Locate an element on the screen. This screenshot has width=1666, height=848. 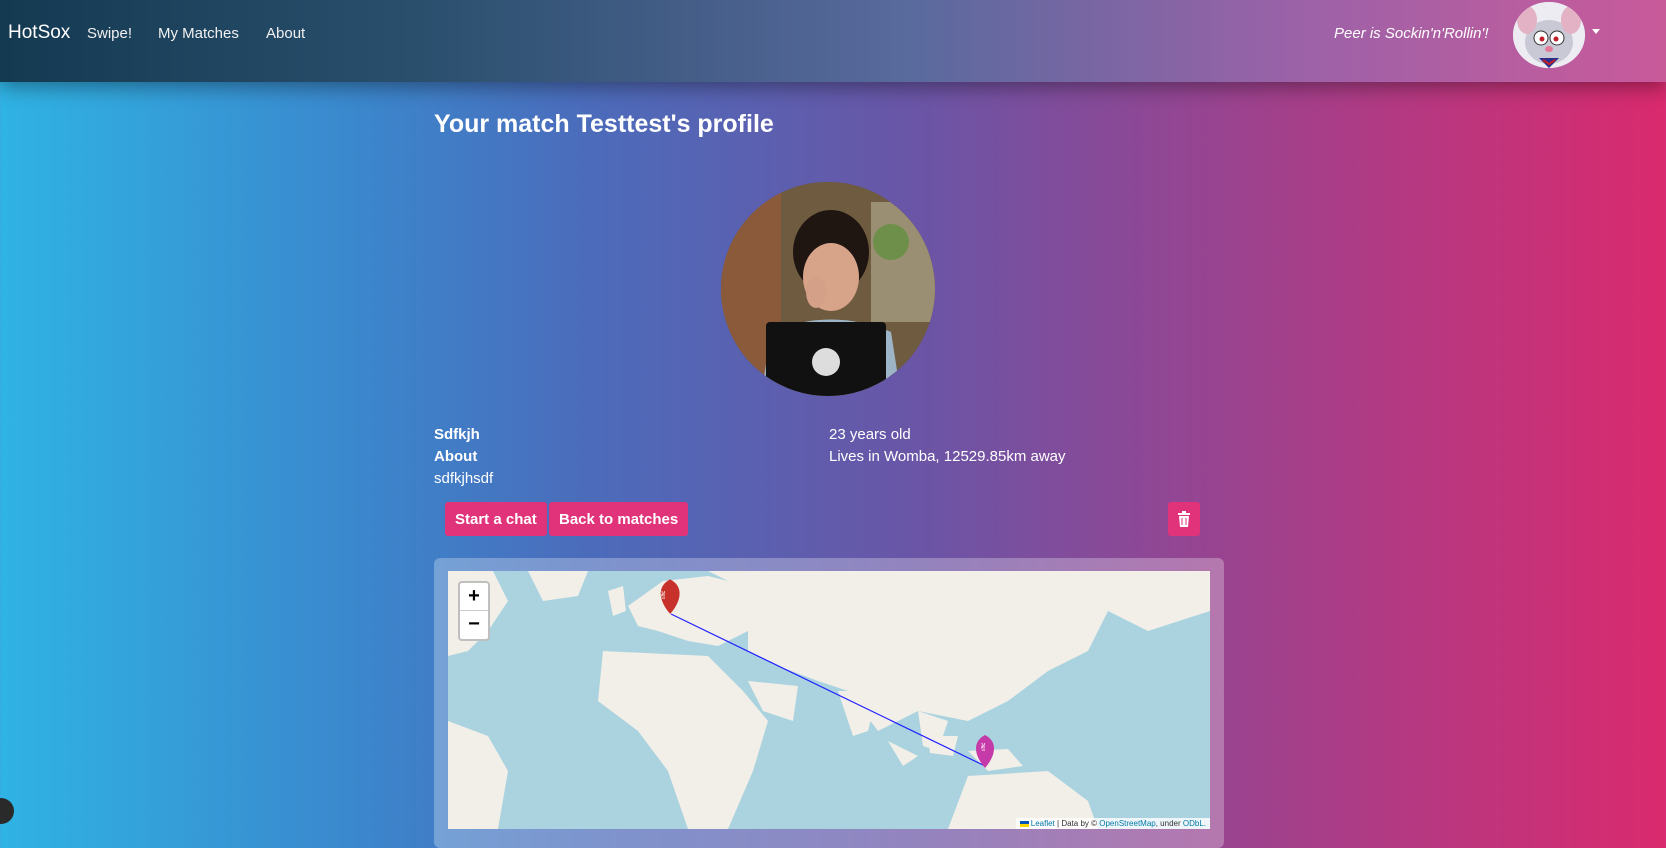
odbl-link: ODbL. is located at coordinates (1194, 823).